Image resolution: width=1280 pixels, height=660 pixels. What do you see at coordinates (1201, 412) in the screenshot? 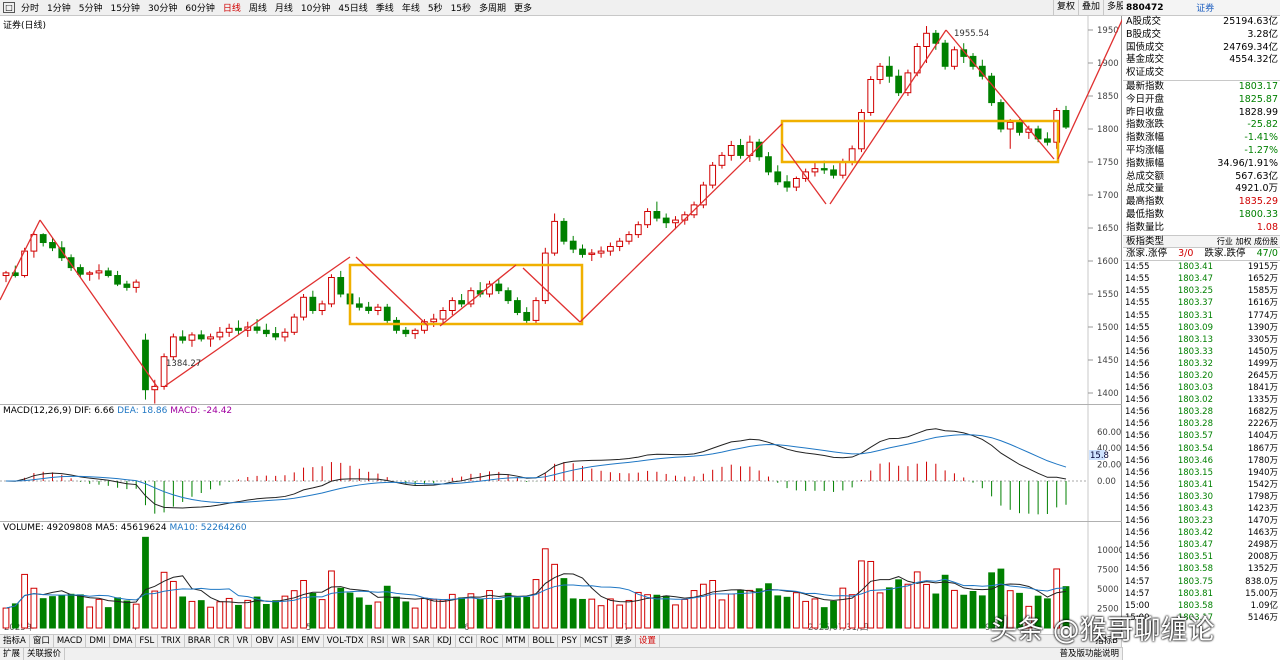
I see `tick-row: 14:56 1803.28 1682万` at bounding box center [1201, 412].